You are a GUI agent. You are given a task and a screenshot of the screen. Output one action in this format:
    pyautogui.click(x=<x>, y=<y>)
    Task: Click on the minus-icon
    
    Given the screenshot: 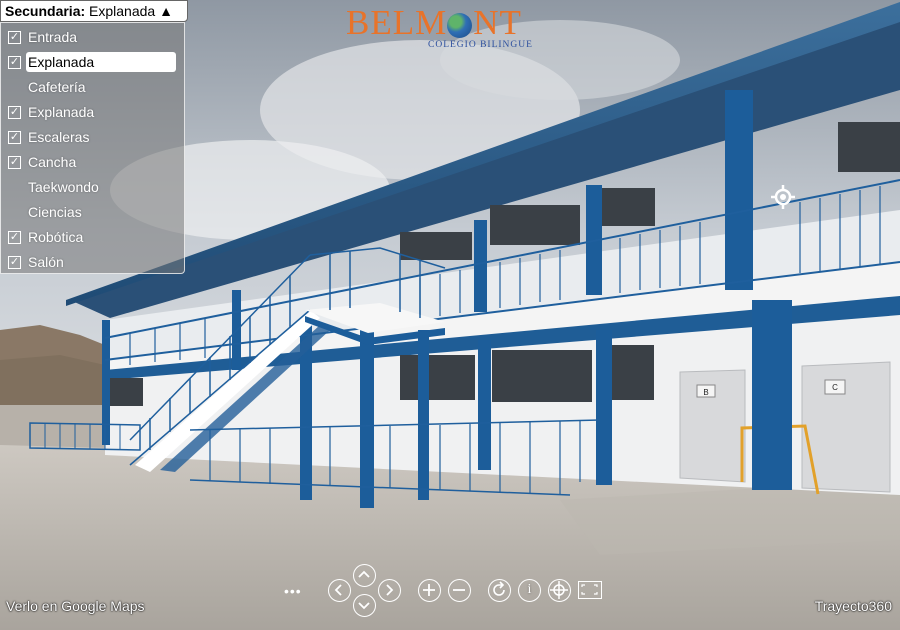 What is the action you would take?
    pyautogui.click(x=459, y=590)
    